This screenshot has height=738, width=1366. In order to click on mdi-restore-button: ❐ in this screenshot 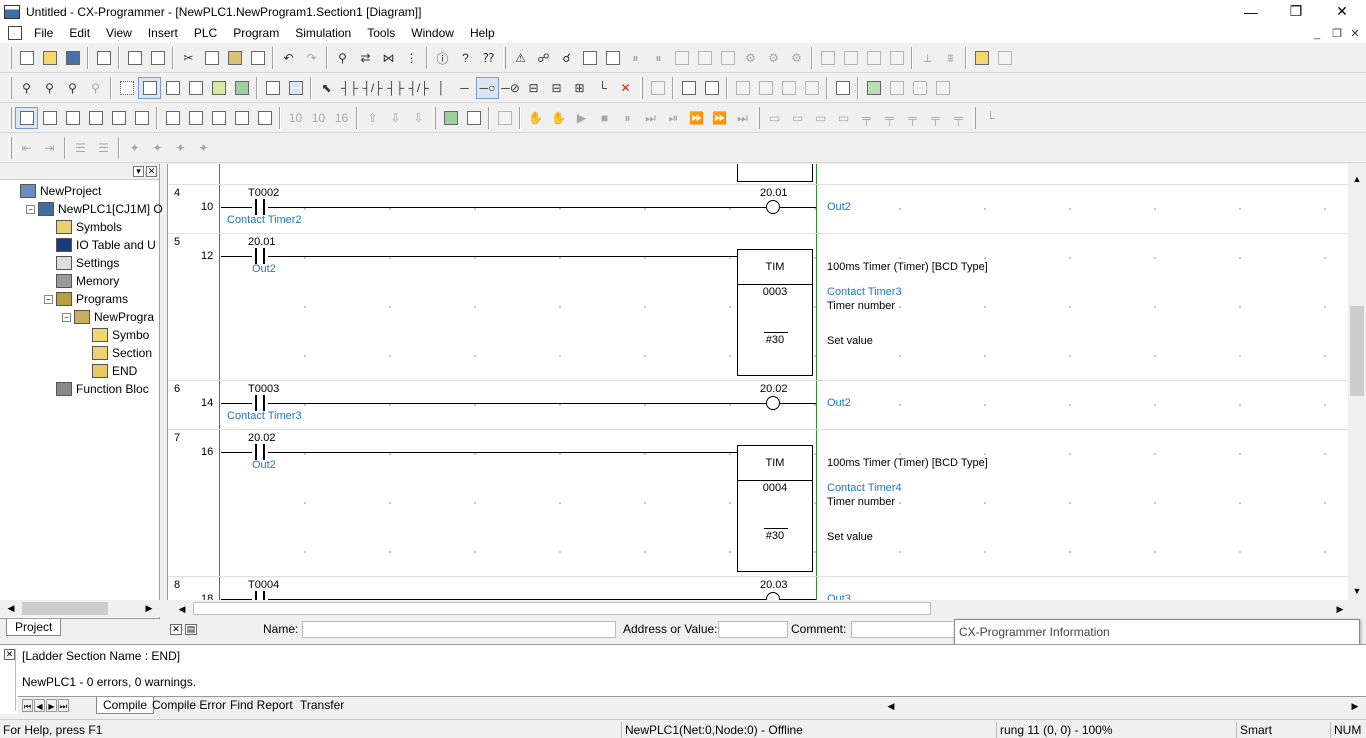, I will do `click(1337, 34)`.